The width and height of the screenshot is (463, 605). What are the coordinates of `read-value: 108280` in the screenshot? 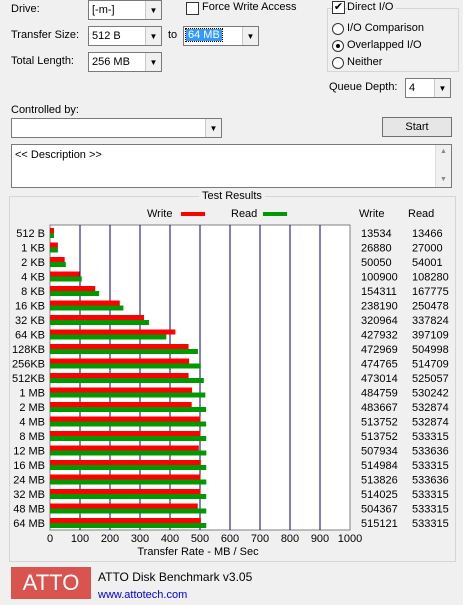 It's located at (430, 278).